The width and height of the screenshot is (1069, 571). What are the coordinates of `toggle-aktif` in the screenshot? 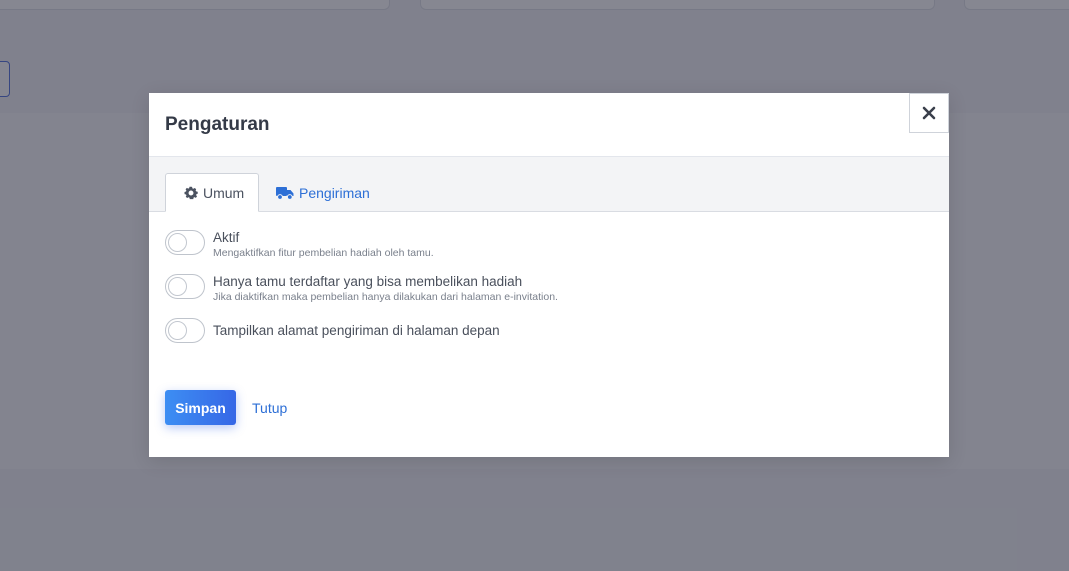 It's located at (185, 242).